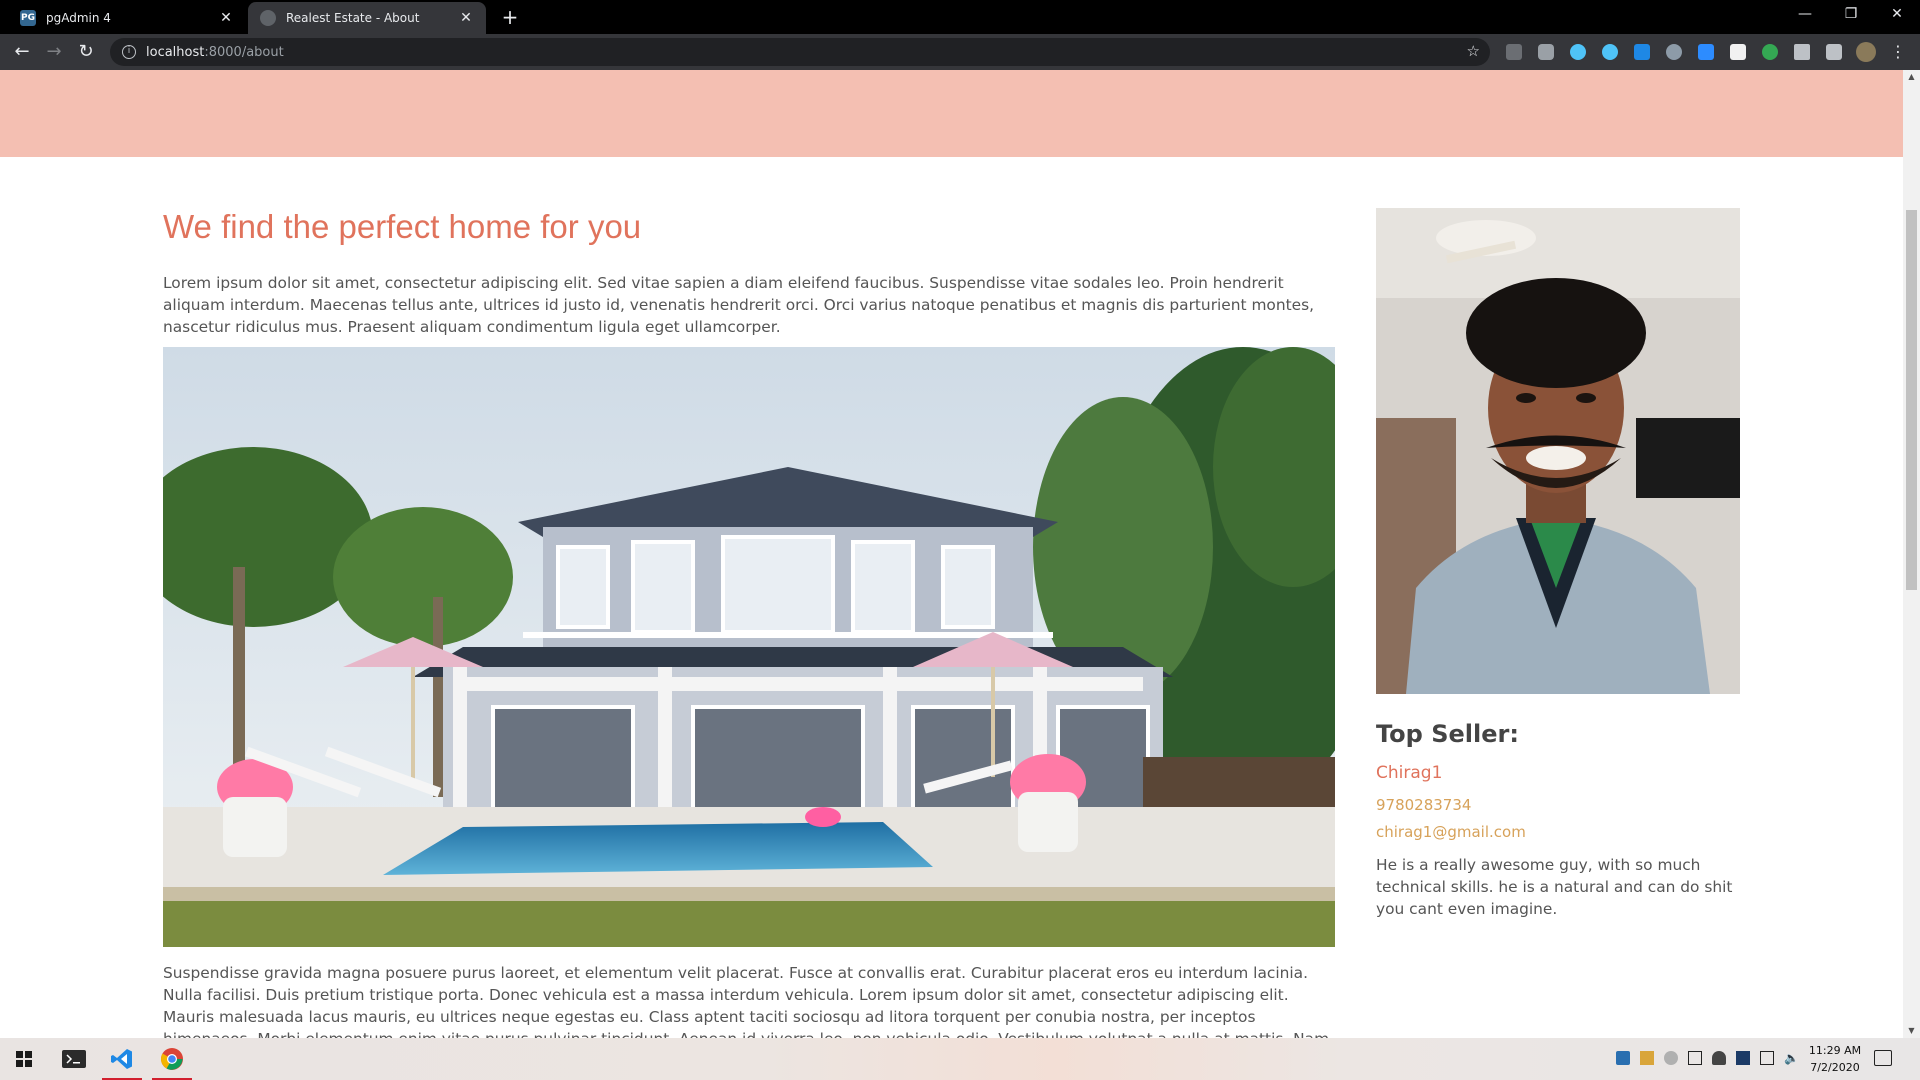 Image resolution: width=1920 pixels, height=1080 pixels. I want to click on terminal-taskbar-button, so click(74, 1059).